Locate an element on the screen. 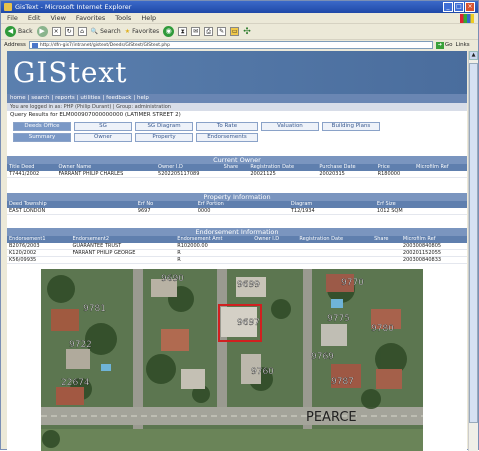 The width and height of the screenshot is (479, 451). menu-view: View is located at coordinates (57, 18).